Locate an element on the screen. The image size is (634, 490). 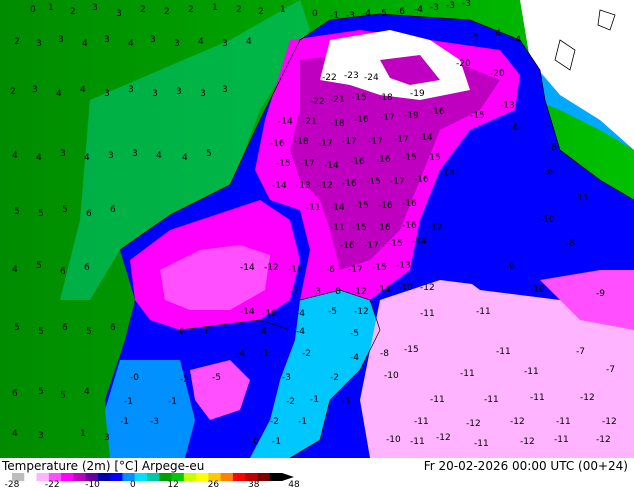
temperature-label: 0 is located at coordinates (33, 10).